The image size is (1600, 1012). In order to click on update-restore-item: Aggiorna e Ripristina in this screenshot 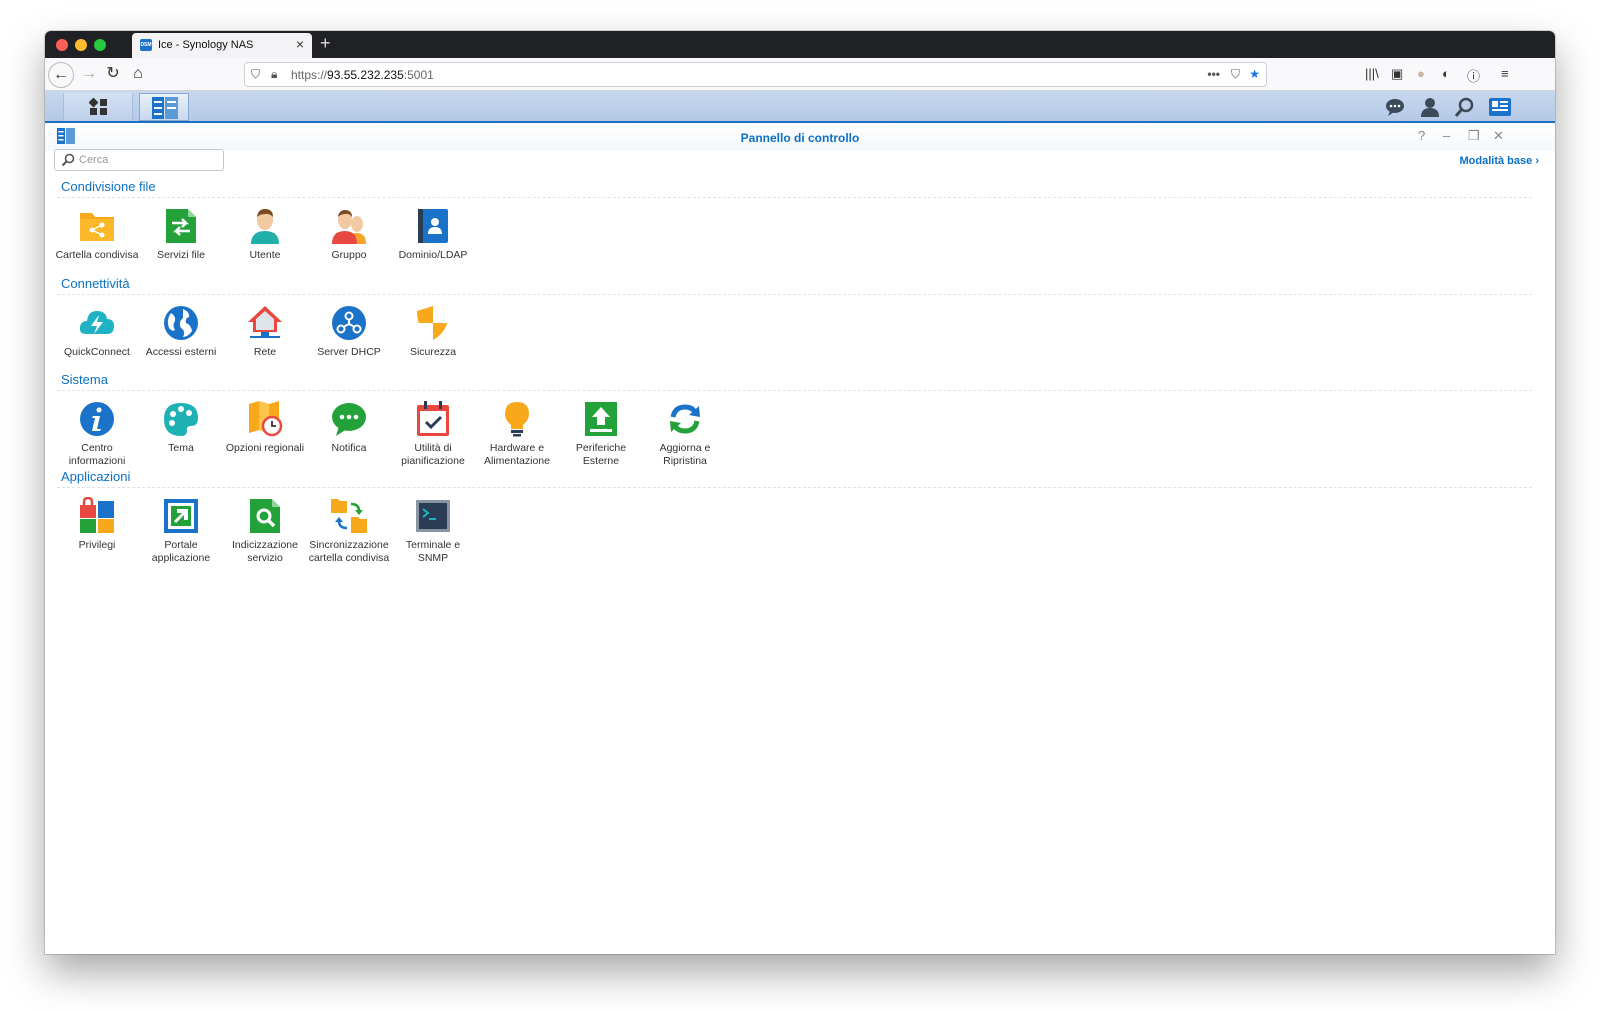, I will do `click(685, 434)`.